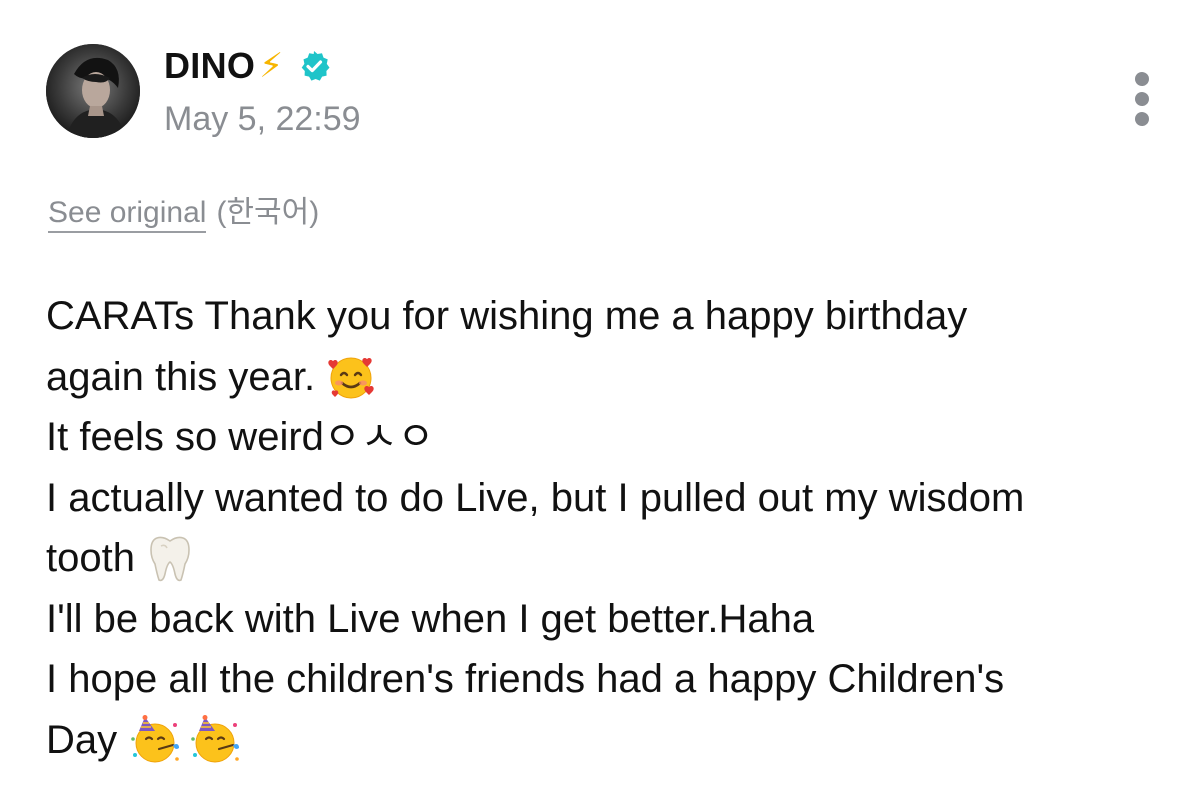  Describe the element at coordinates (271, 66) in the screenshot. I see `lightning-icon: ⚡` at that location.